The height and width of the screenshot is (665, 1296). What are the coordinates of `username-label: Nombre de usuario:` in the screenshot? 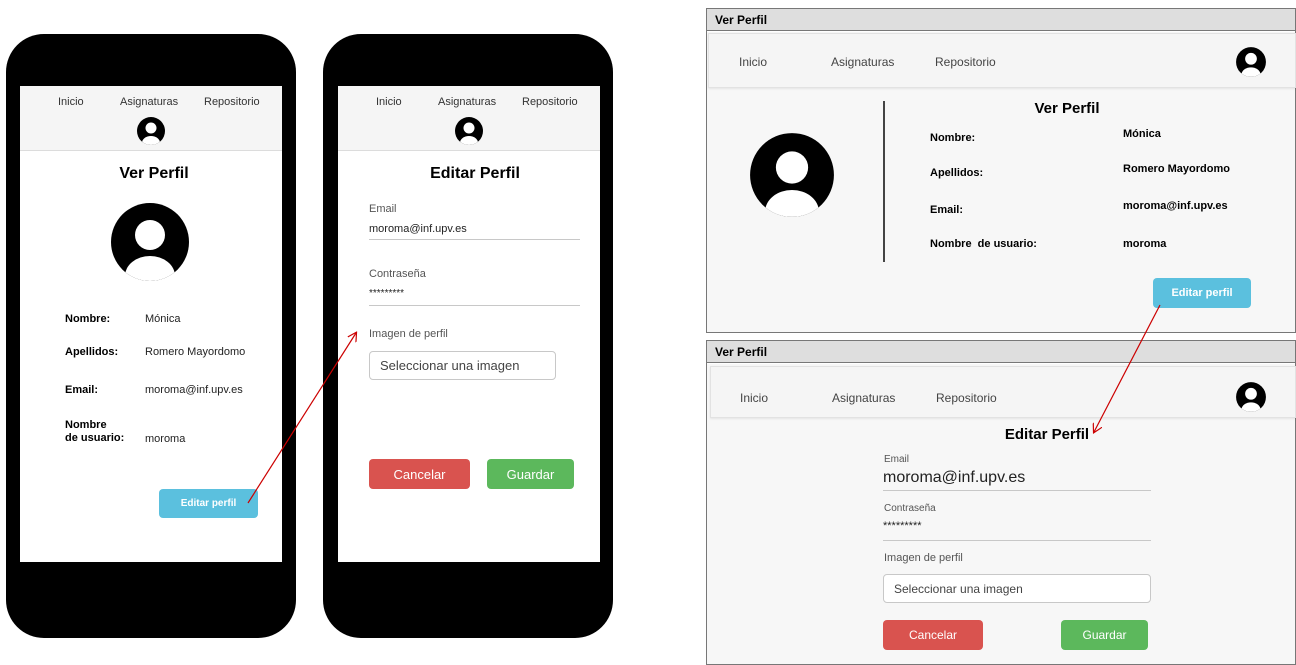 It's located at (983, 244).